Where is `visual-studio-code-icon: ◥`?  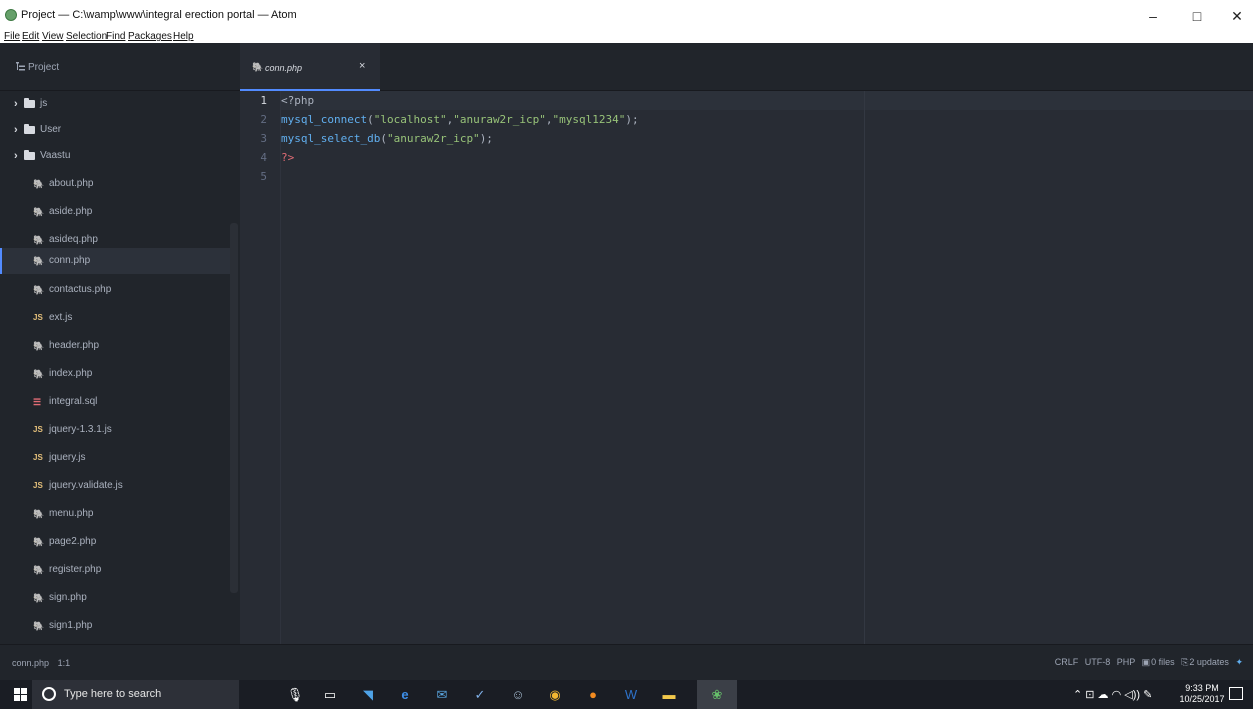 visual-studio-code-icon: ◥ is located at coordinates (368, 695).